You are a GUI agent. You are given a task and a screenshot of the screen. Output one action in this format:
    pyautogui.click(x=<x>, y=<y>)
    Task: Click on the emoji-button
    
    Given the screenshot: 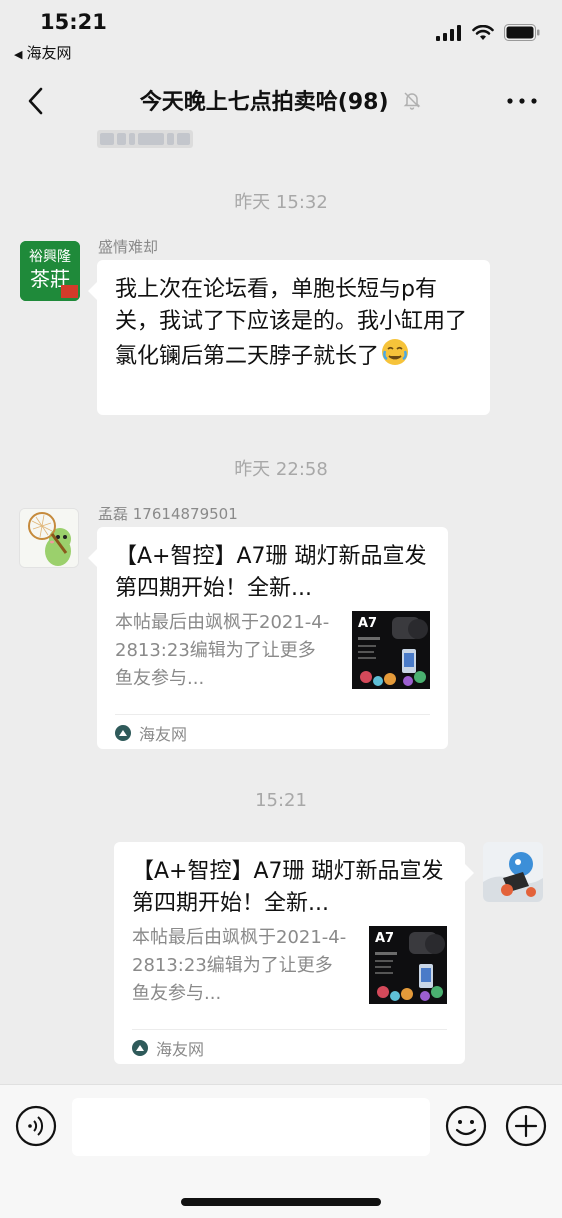 What is the action you would take?
    pyautogui.click(x=466, y=1126)
    